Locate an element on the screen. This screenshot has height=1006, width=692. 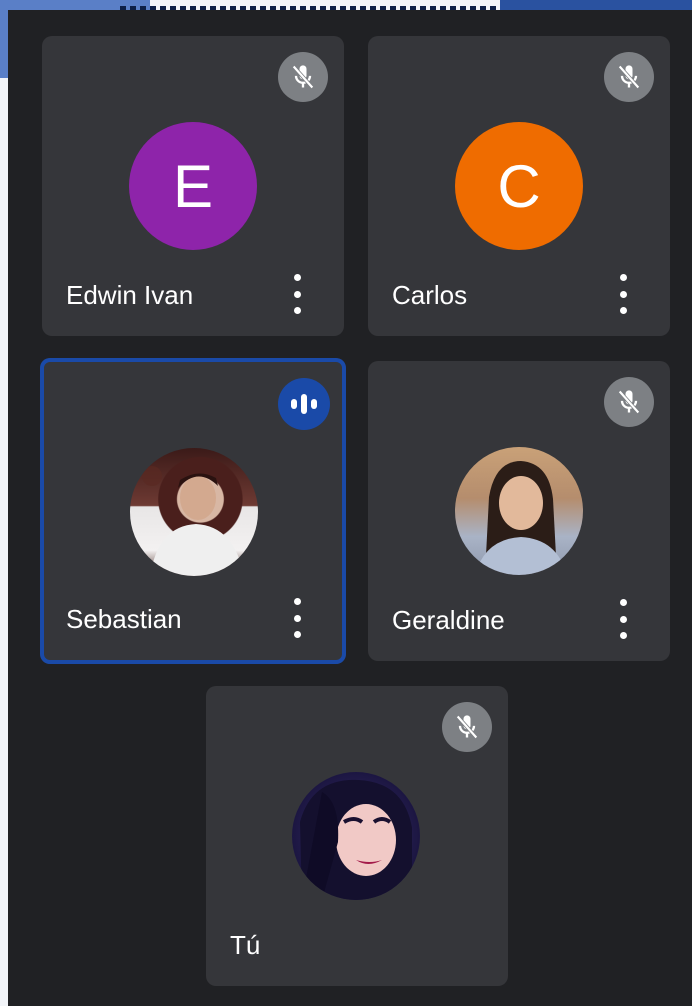
participant-tile-edwin-ivan: E Edwin Ivan is located at coordinates (193, 186).